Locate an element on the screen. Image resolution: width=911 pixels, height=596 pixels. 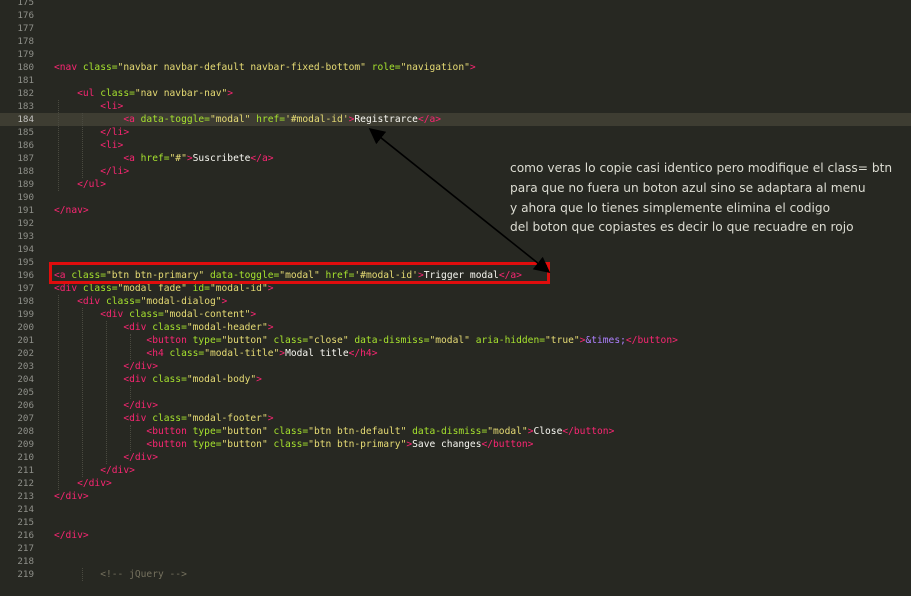
code-token: Suscribete is located at coordinates (221, 158).